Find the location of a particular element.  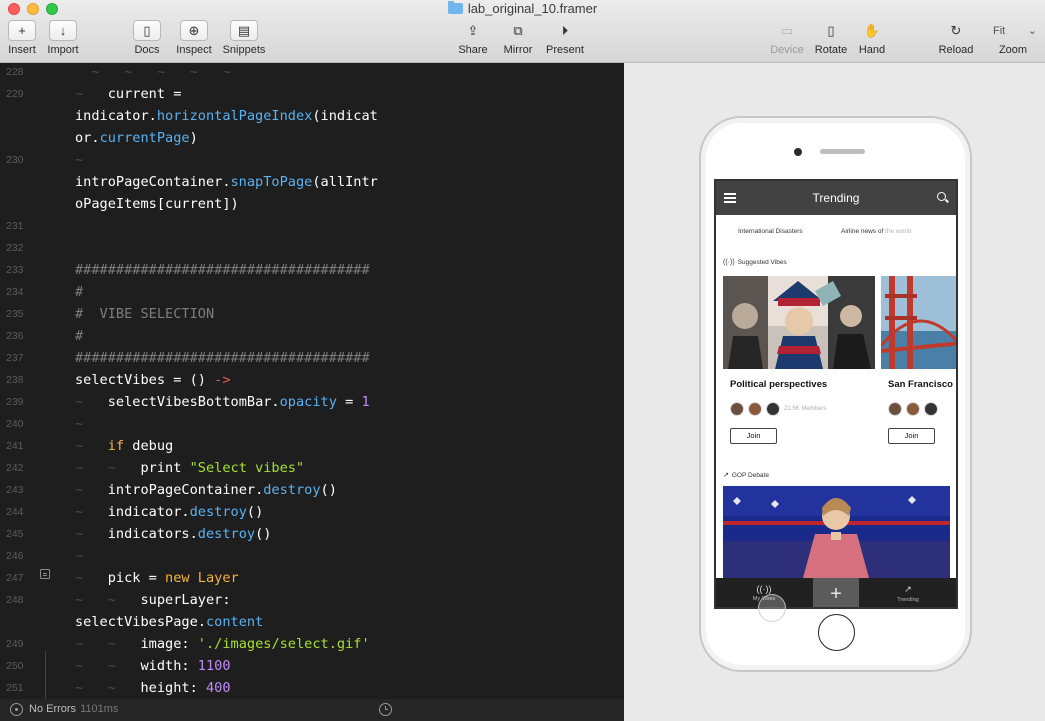

line-number: 248 is located at coordinates (15, 600).